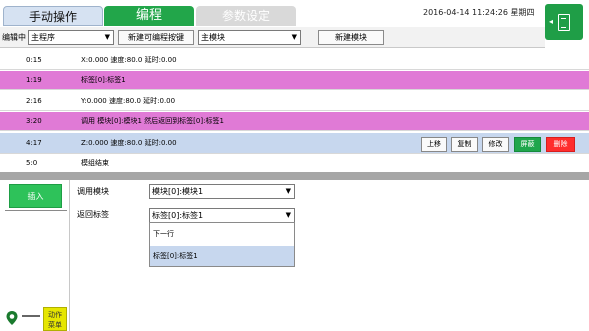 Image resolution: width=589 pixels, height=331 pixels. I want to click on action-menu-button: 动作 菜单, so click(55, 319).